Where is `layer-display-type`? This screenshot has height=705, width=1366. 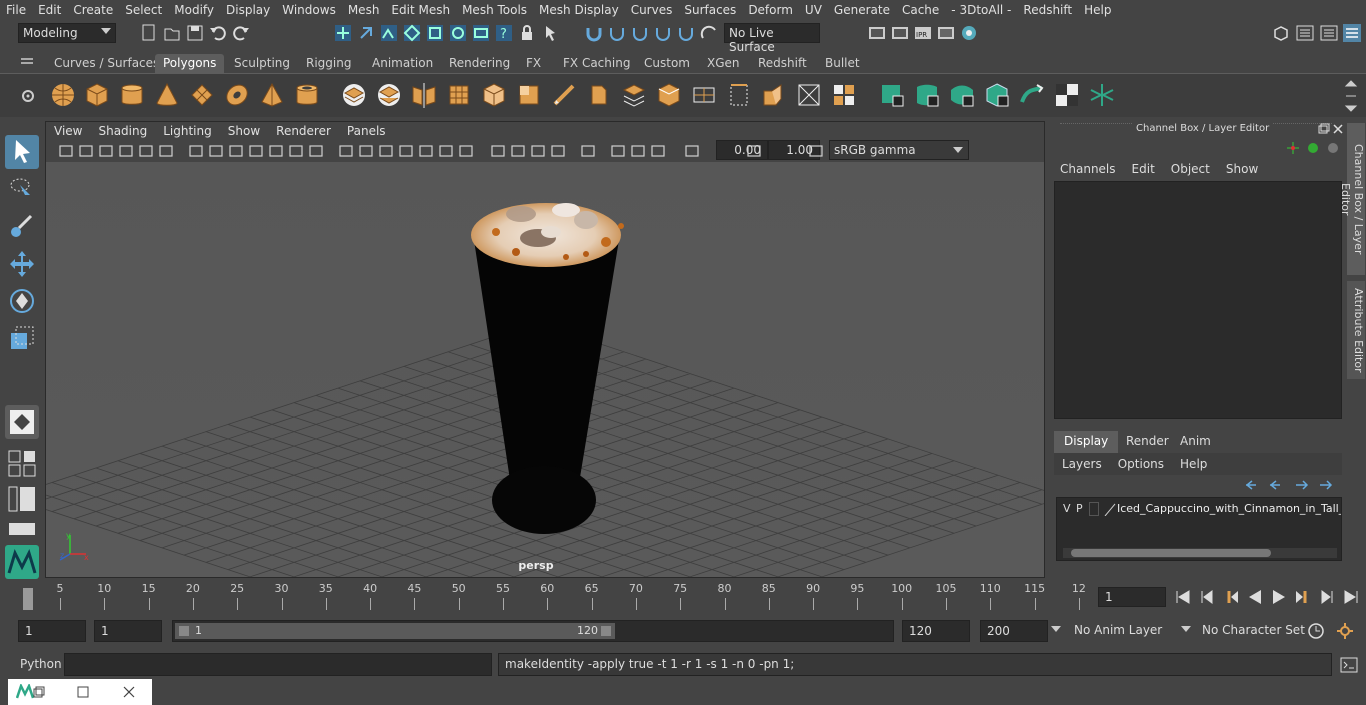 layer-display-type is located at coordinates (1094, 509).